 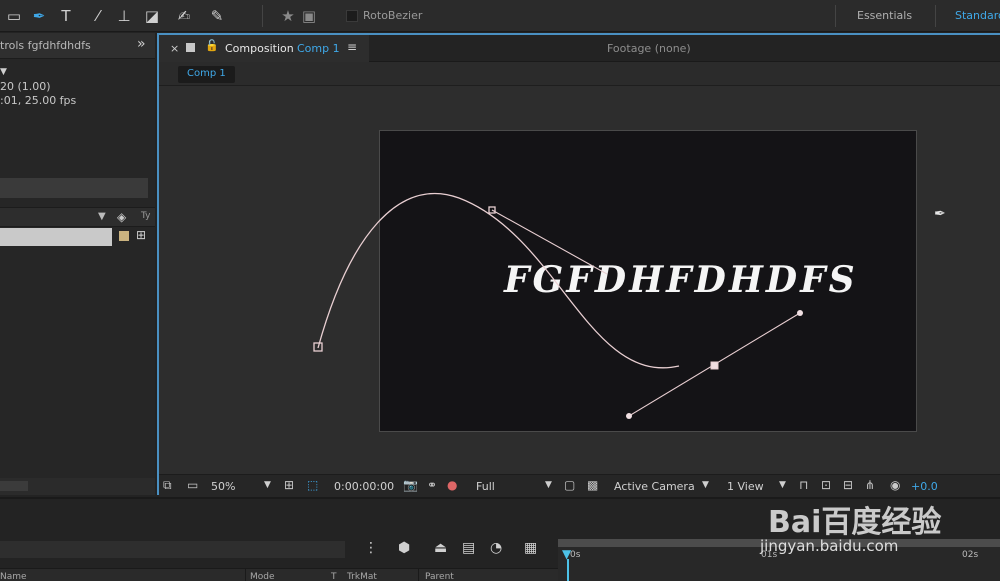 What do you see at coordinates (855, 522) in the screenshot?
I see `watermark-logo: Bai百度经验` at bounding box center [855, 522].